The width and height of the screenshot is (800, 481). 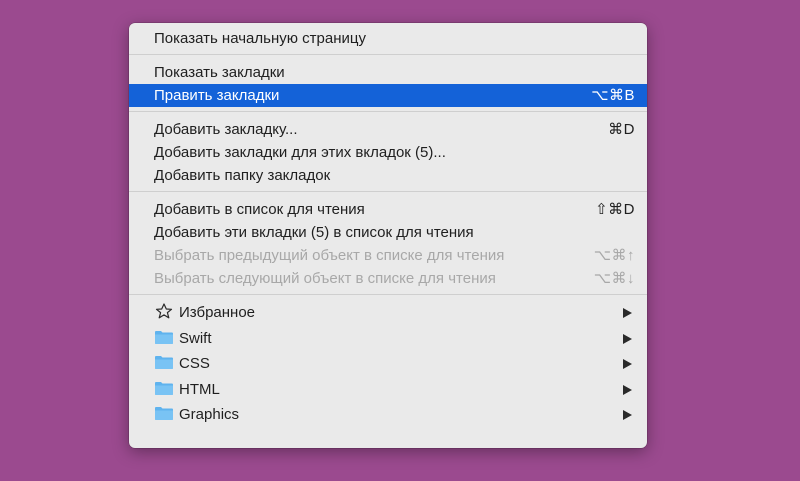 What do you see at coordinates (614, 255) in the screenshot?
I see `menu-item-shortcut: ⌥⌘↑` at bounding box center [614, 255].